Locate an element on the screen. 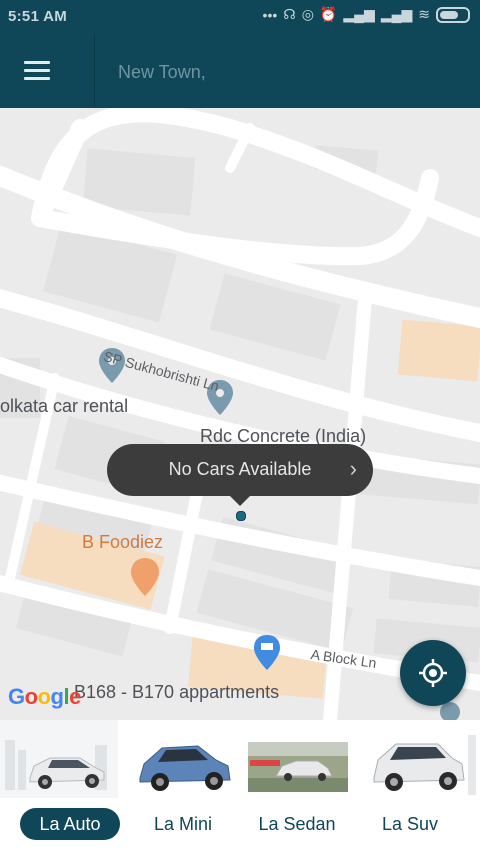 This screenshot has height=853, width=480. pickup-location-dot is located at coordinates (241, 516).